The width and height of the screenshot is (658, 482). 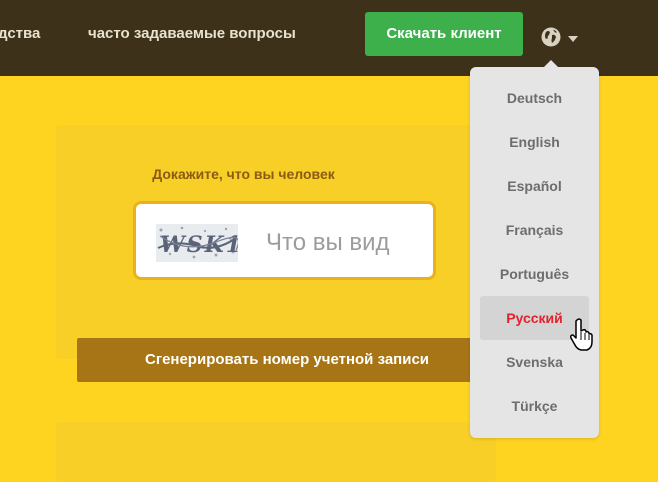 I want to click on language-option-deutsch: Deutsch, so click(x=534, y=98).